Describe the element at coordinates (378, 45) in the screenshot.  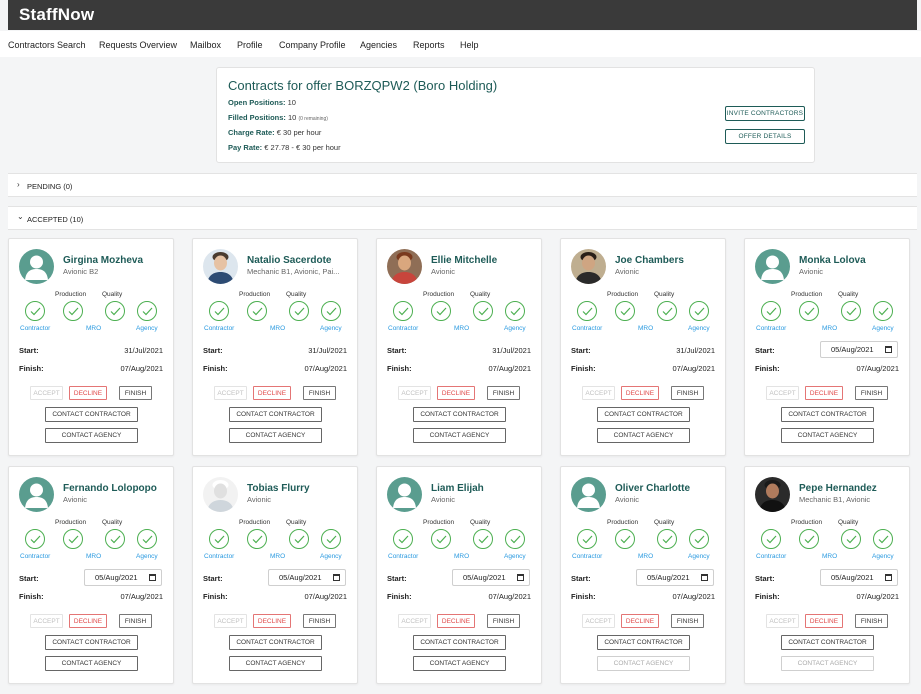
I see `nav-agencies: Agencies` at that location.